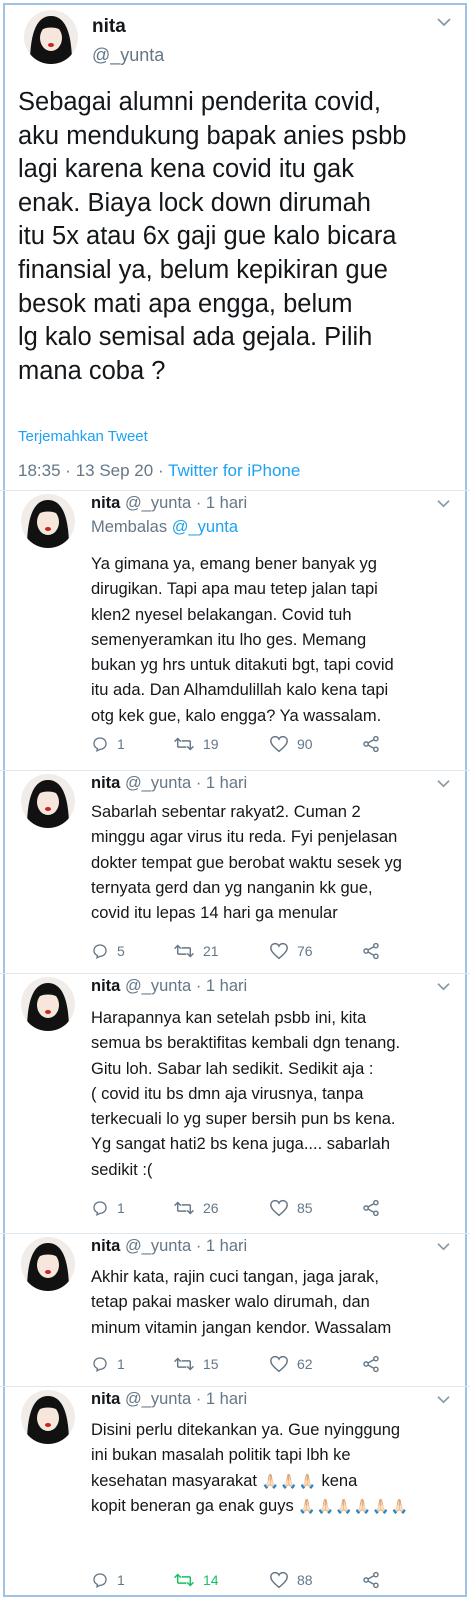 This screenshot has width=470, height=1600. What do you see at coordinates (256, 951) in the screenshot?
I see `tweet-actions: 5 21 76` at bounding box center [256, 951].